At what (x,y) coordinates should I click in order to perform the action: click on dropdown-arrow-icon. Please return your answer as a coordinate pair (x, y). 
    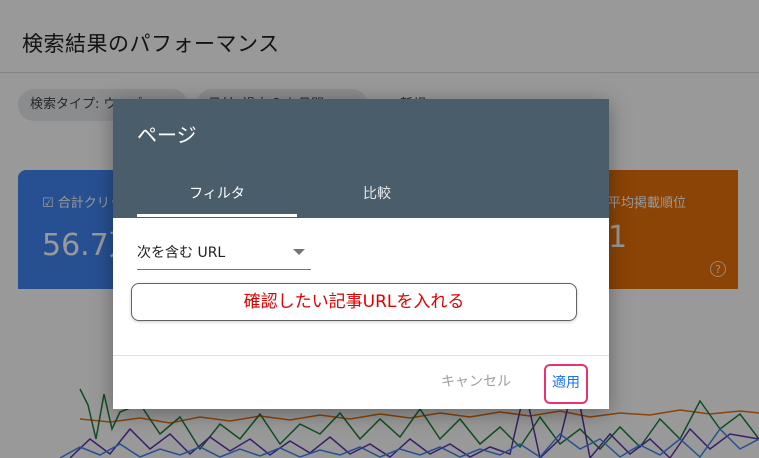
    Looking at the image, I should click on (299, 252).